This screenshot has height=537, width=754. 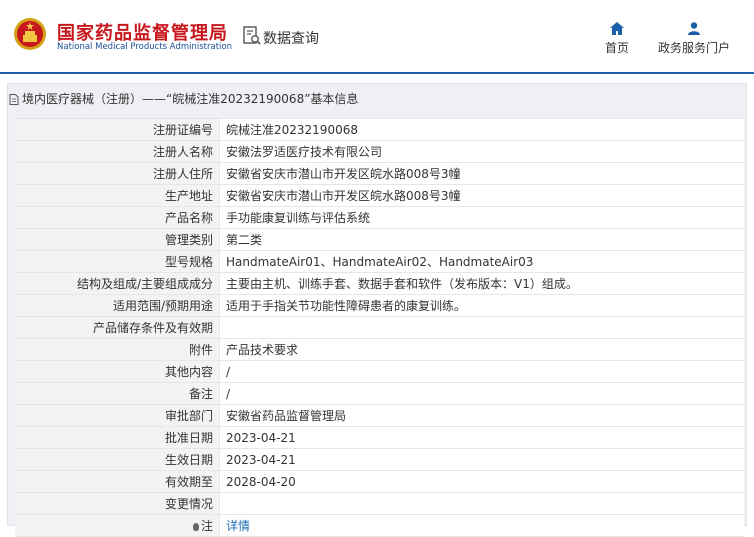 What do you see at coordinates (144, 47) in the screenshot?
I see `site-logo-subtitle: National Medical Products Administration` at bounding box center [144, 47].